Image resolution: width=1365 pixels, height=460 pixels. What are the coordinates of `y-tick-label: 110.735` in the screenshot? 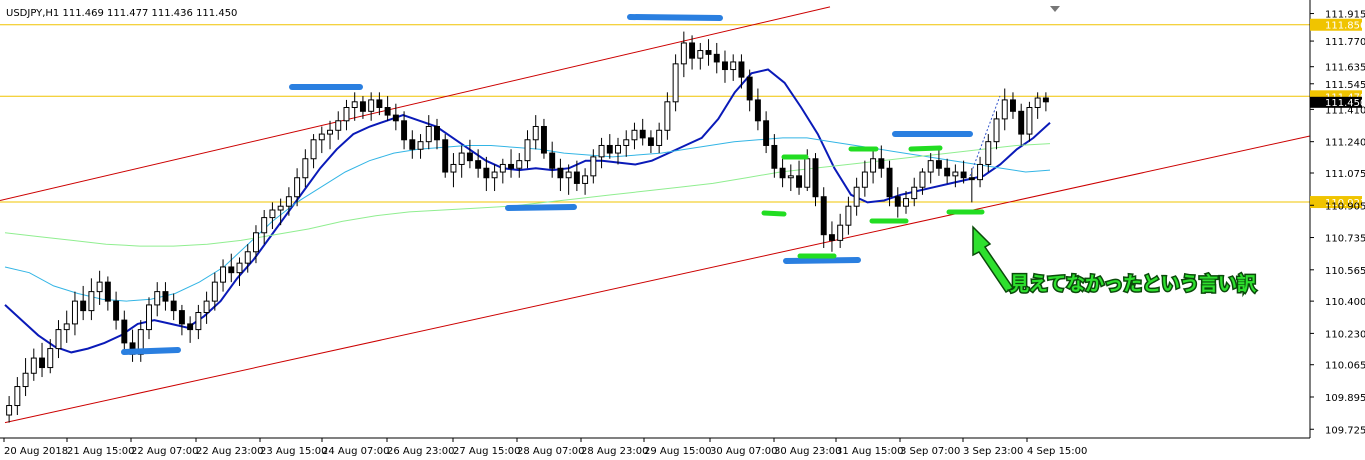 It's located at (1345, 239).